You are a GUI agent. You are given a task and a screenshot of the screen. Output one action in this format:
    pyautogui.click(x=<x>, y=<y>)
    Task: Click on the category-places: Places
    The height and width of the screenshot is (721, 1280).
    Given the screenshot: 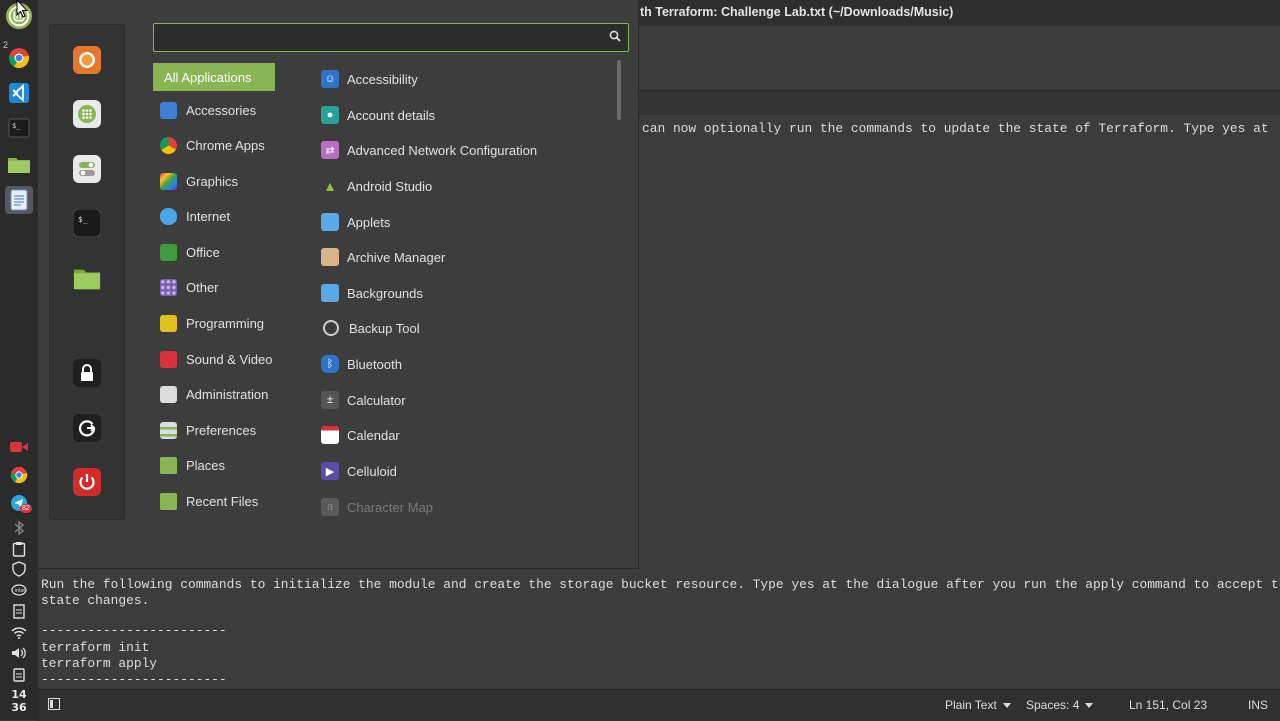 What is the action you would take?
    pyautogui.click(x=189, y=465)
    